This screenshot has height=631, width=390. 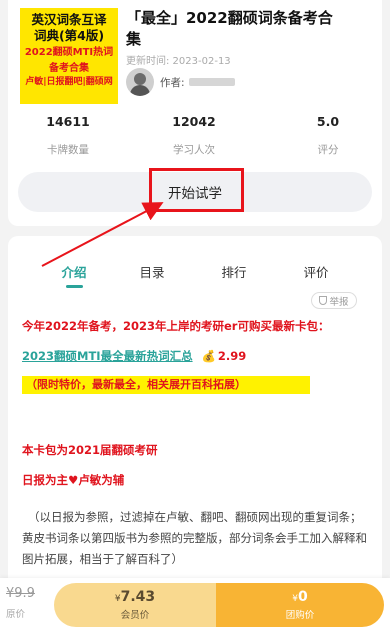 What do you see at coordinates (178, 61) in the screenshot?
I see `update-time: 更新时间: 2023-02-13` at bounding box center [178, 61].